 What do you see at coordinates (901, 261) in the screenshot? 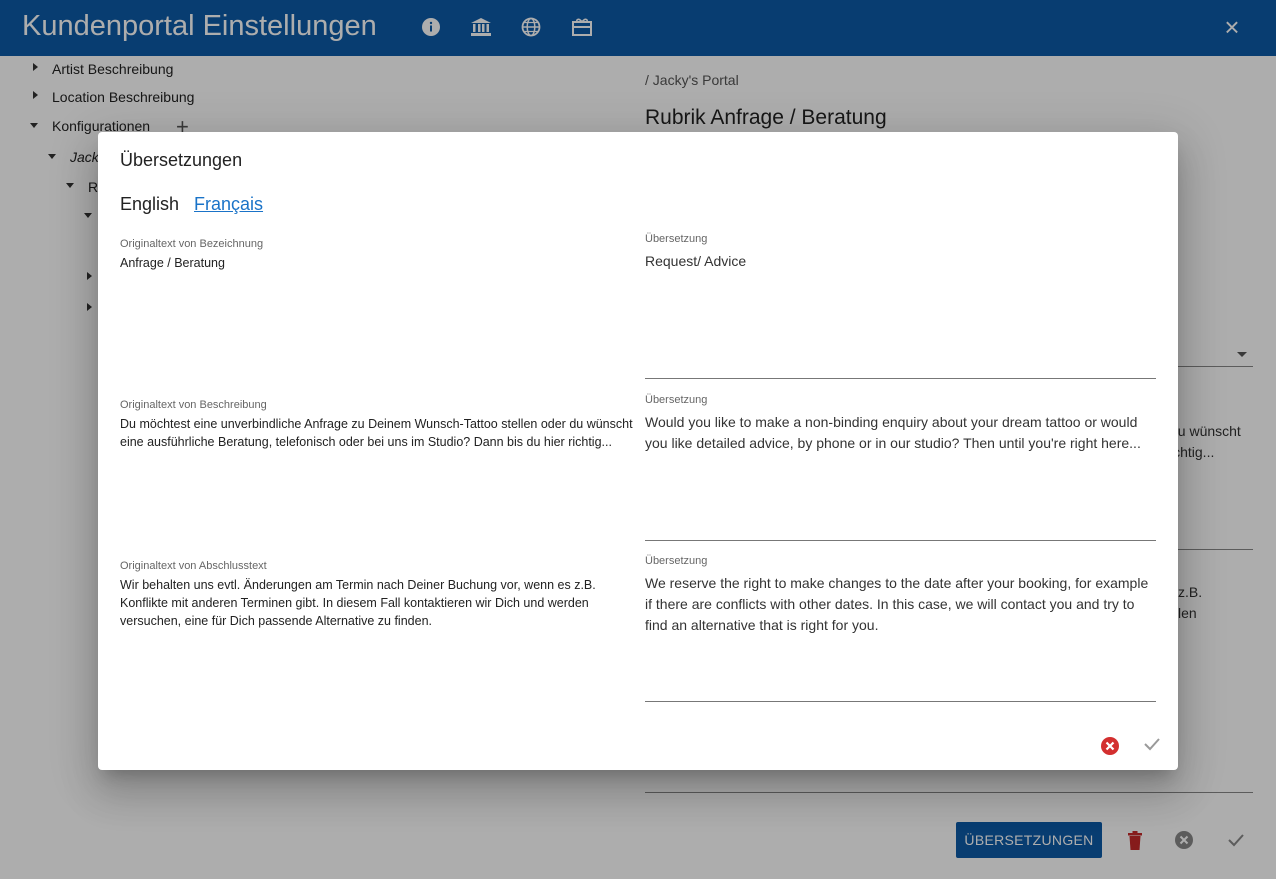
I see `translation-input: Request/ Advice` at bounding box center [901, 261].